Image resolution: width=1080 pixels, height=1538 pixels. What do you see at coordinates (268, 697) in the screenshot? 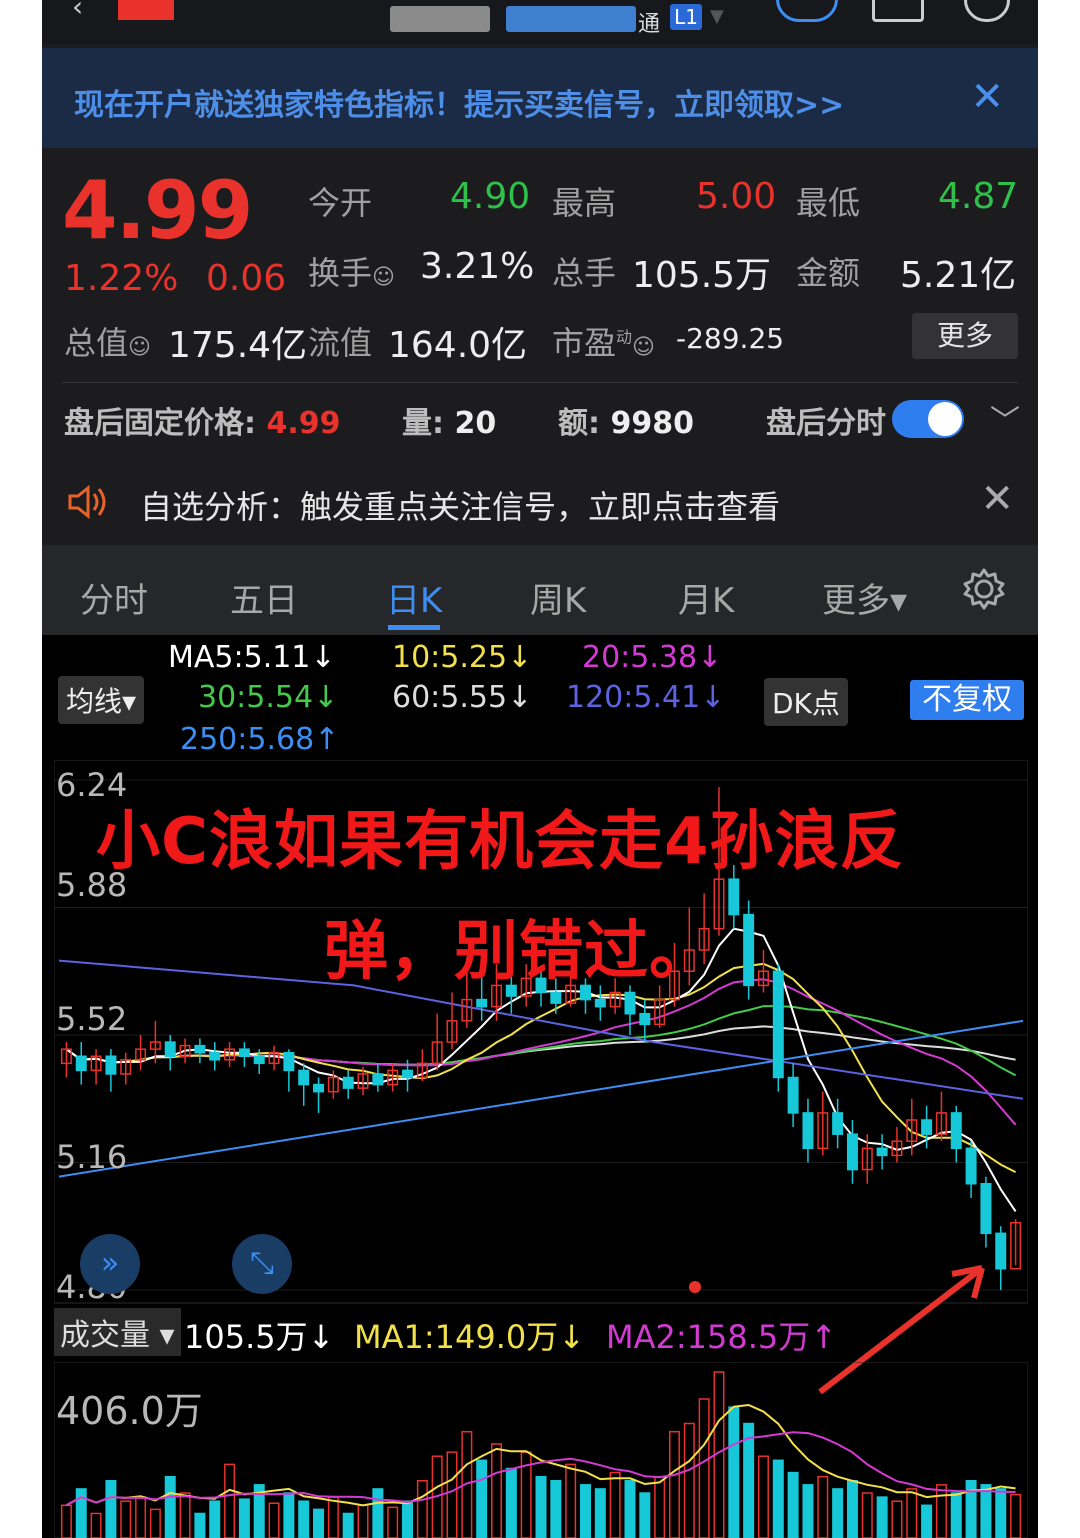
I see `ma30-label: 30:5.54↓` at bounding box center [268, 697].